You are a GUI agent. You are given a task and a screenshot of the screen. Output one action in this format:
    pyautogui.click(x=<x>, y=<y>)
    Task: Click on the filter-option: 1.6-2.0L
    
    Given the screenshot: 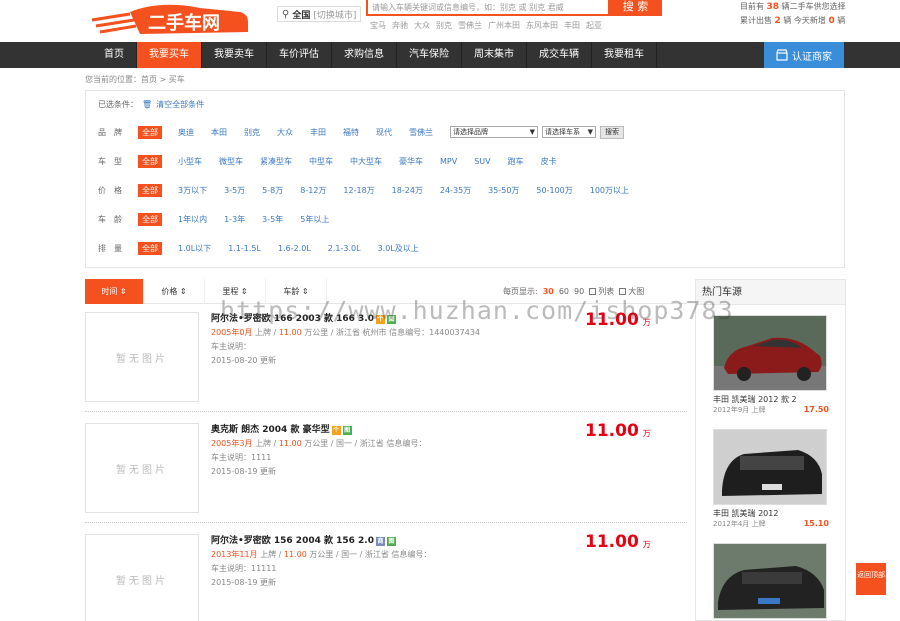 What is the action you would take?
    pyautogui.click(x=294, y=248)
    